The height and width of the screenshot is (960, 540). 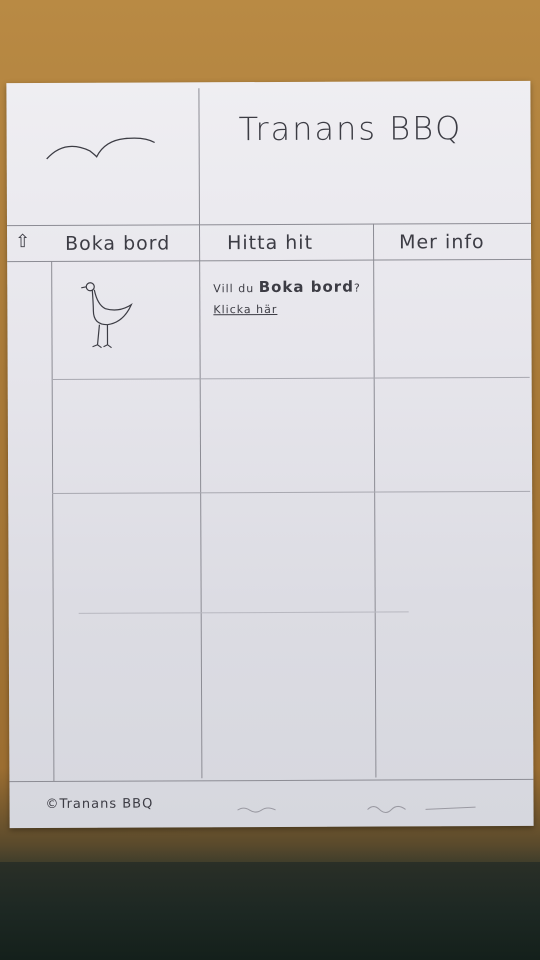 I want to click on vertical-divider-left, so click(x=53, y=520).